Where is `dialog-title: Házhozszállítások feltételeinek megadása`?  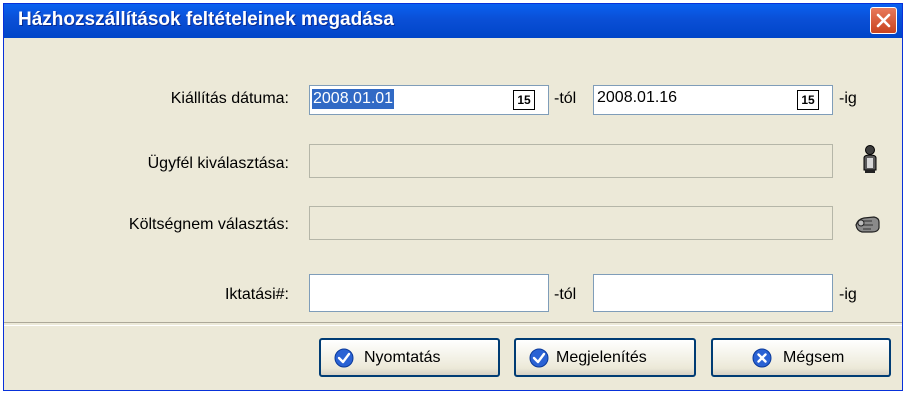
dialog-title: Házhozszállítások feltételeinek megadása is located at coordinates (206, 19).